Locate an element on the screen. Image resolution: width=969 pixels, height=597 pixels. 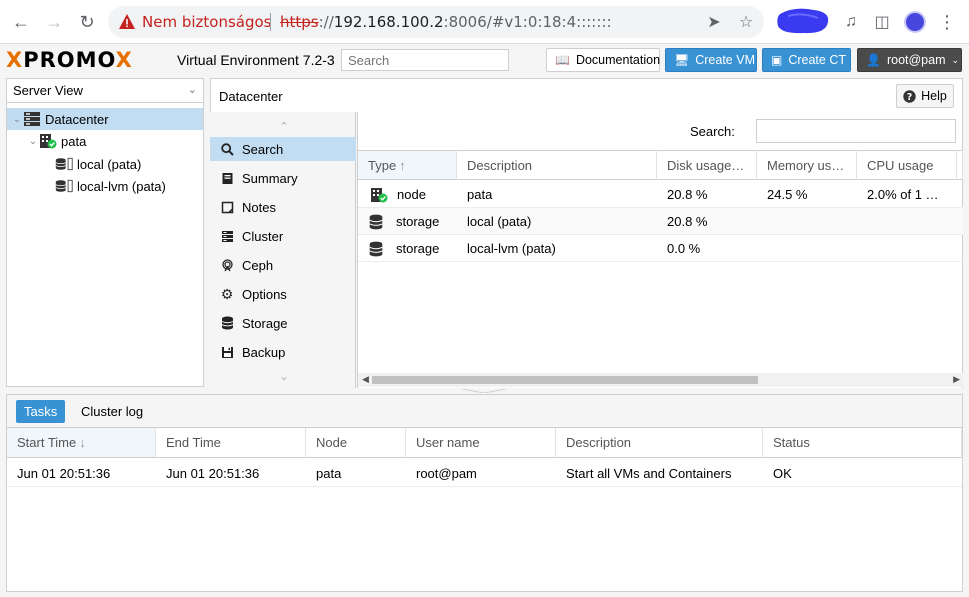
desktop-icon: 🖥 is located at coordinates (682, 60).